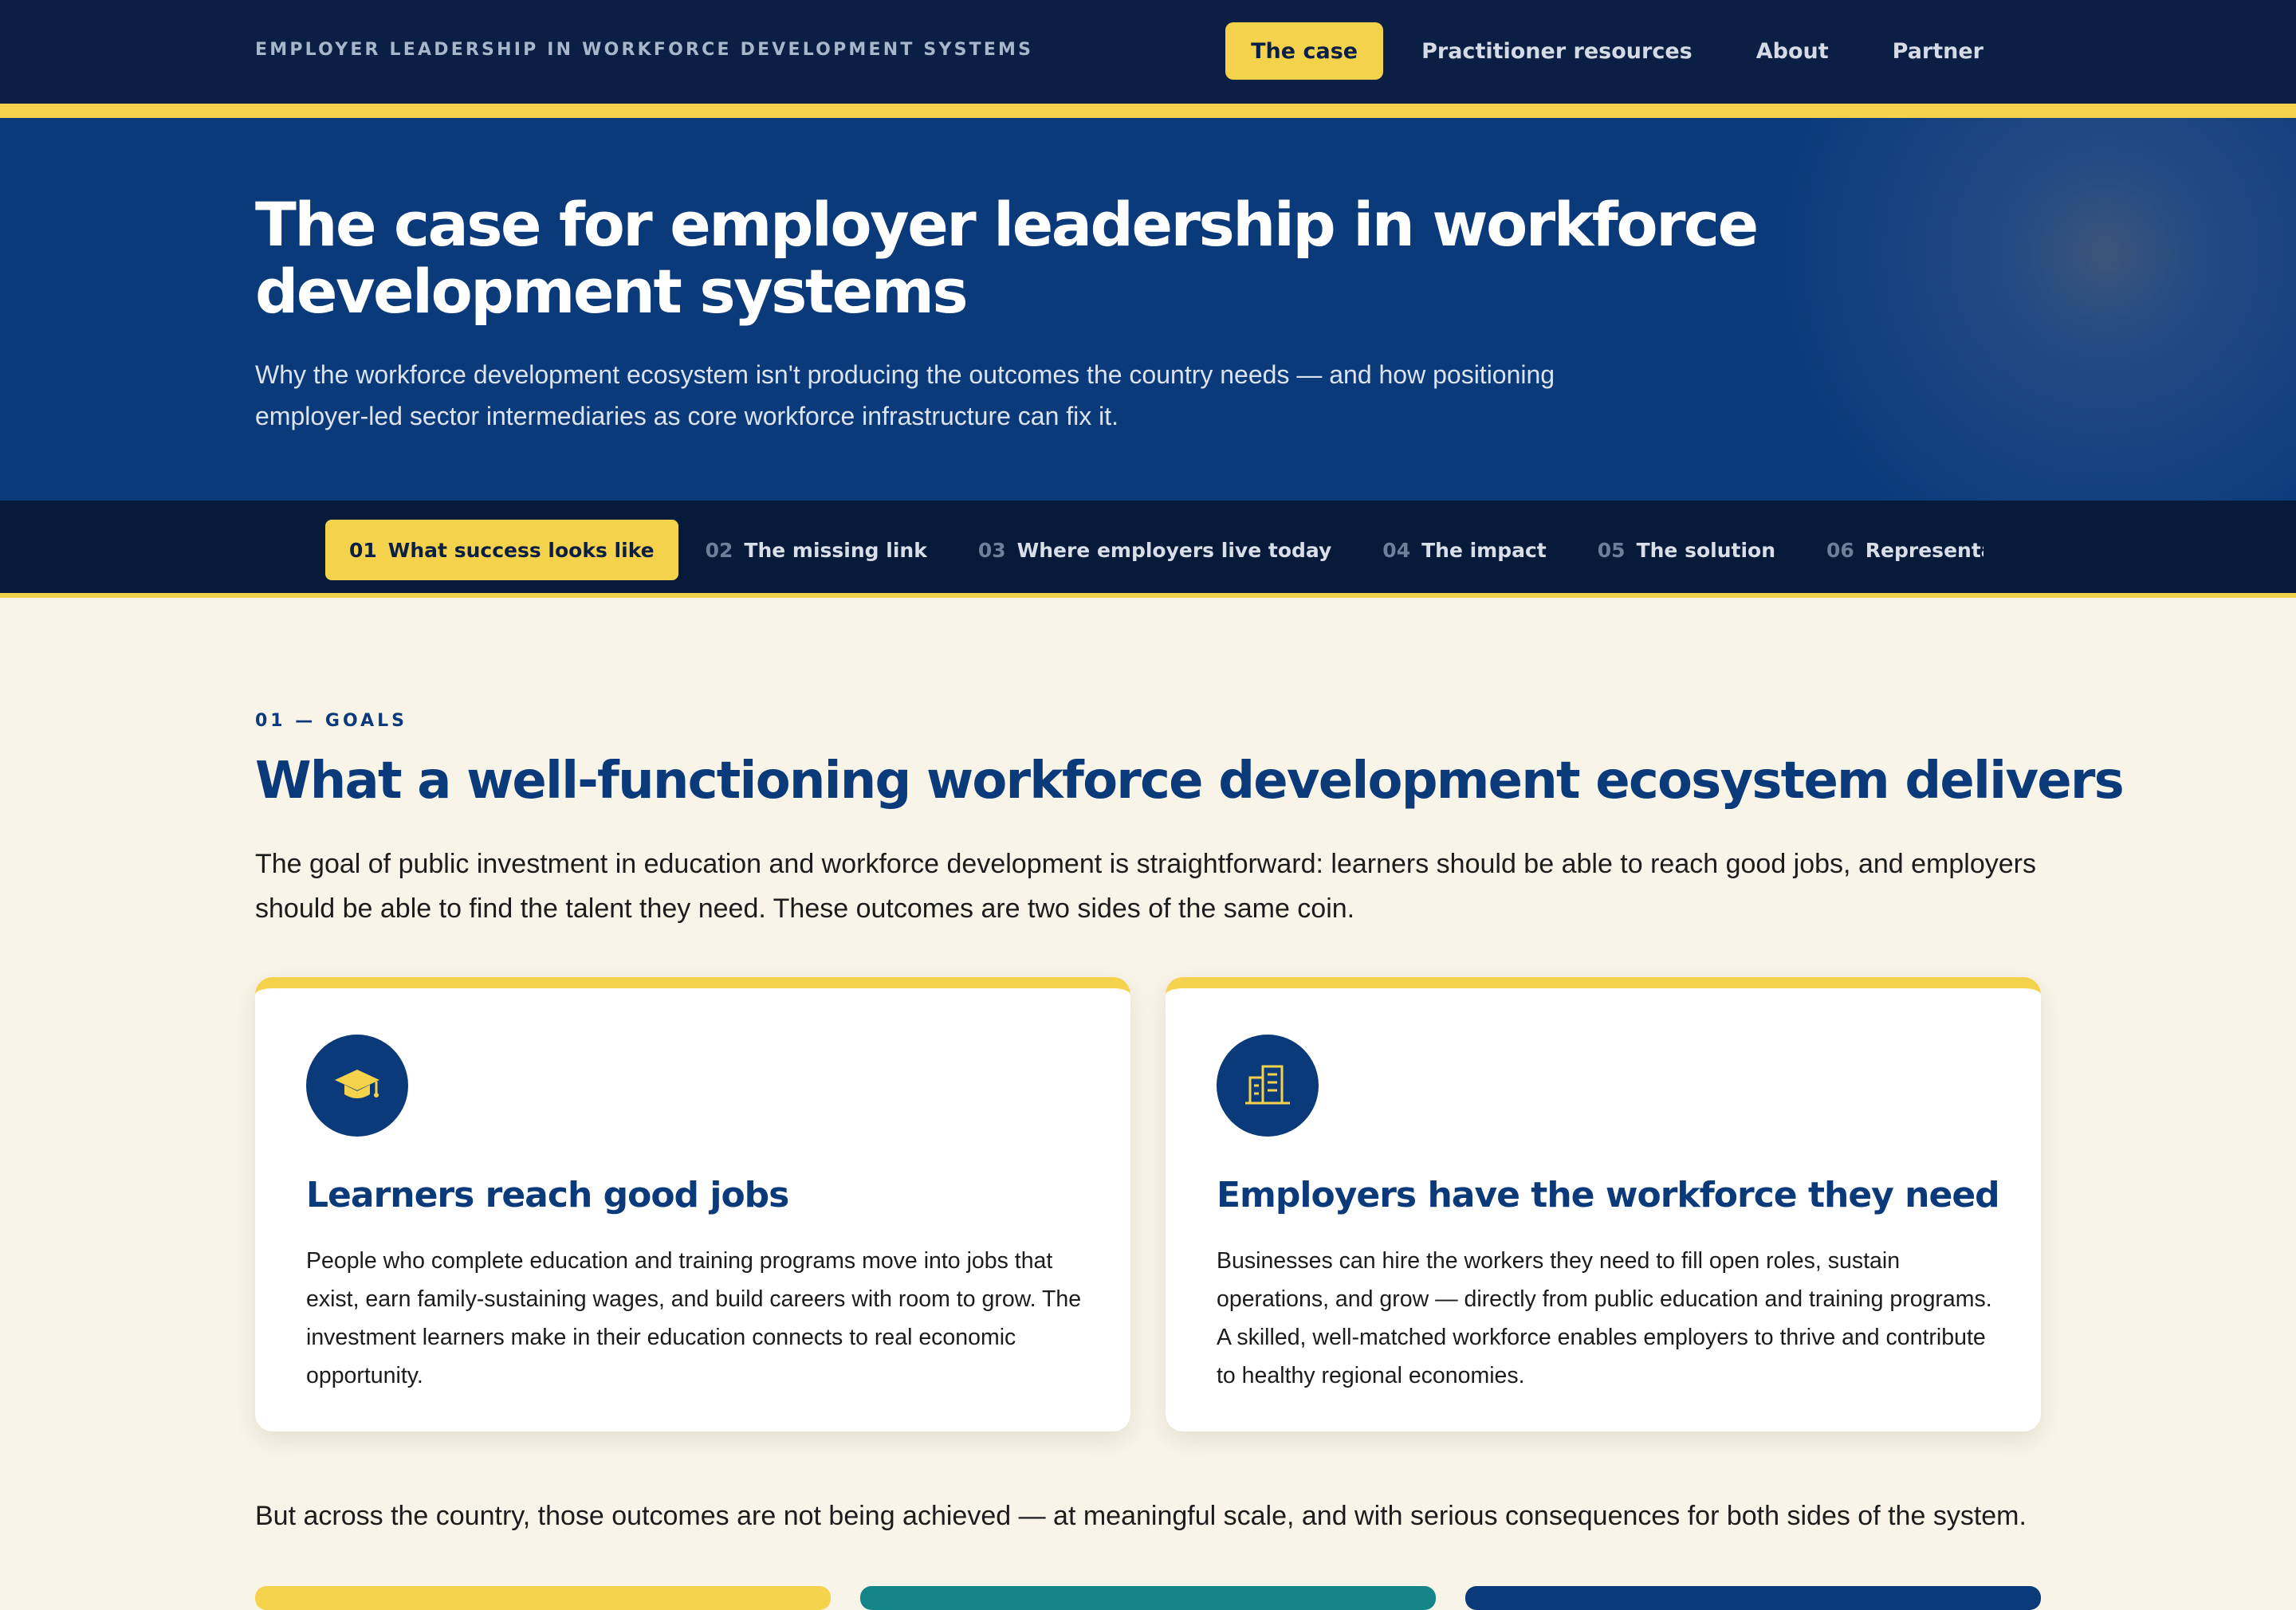 The width and height of the screenshot is (2296, 1610). What do you see at coordinates (357, 1086) in the screenshot?
I see `graduation-cap-icon` at bounding box center [357, 1086].